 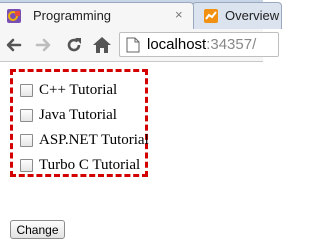 What do you see at coordinates (179, 15) in the screenshot?
I see `tab-close-icon: ×` at bounding box center [179, 15].